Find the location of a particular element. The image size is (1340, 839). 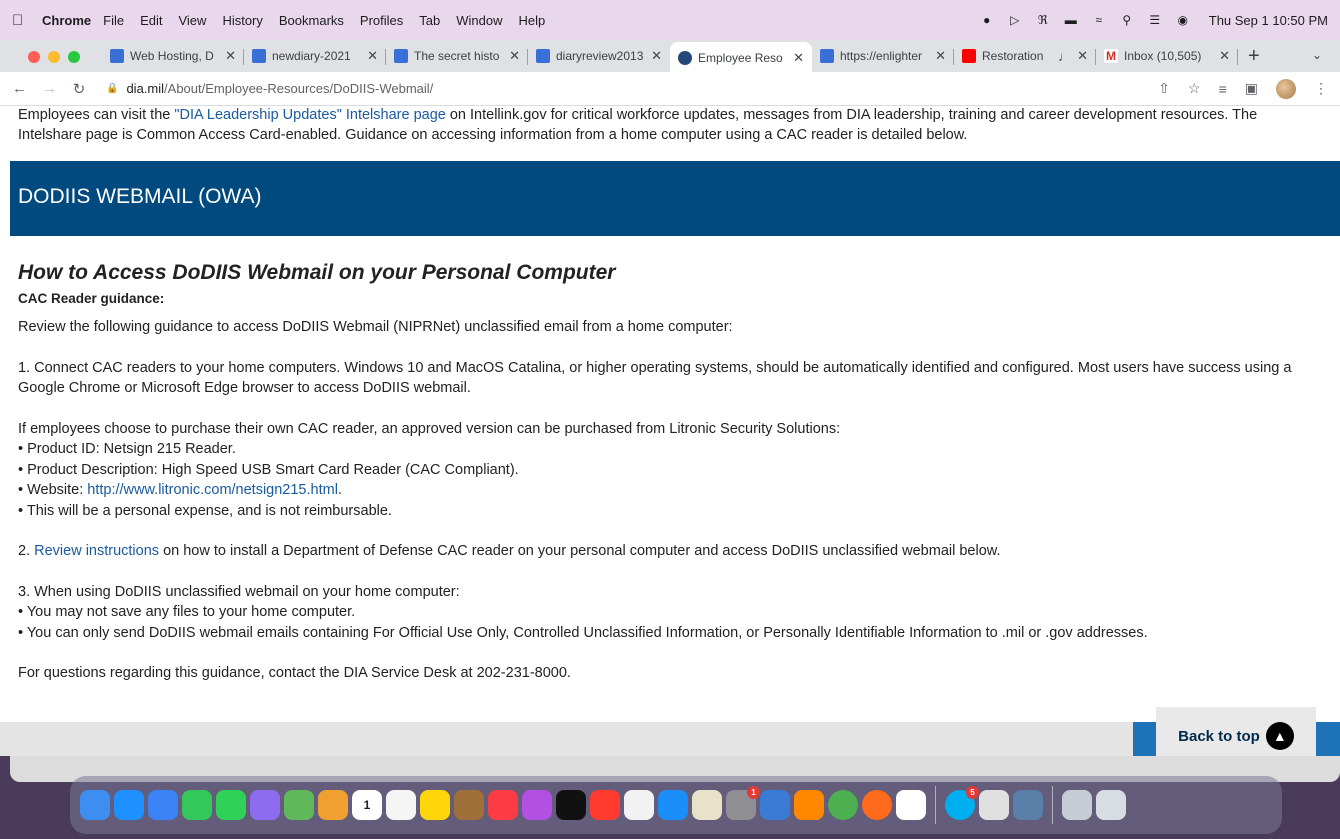

chrome-icon is located at coordinates (843, 805).